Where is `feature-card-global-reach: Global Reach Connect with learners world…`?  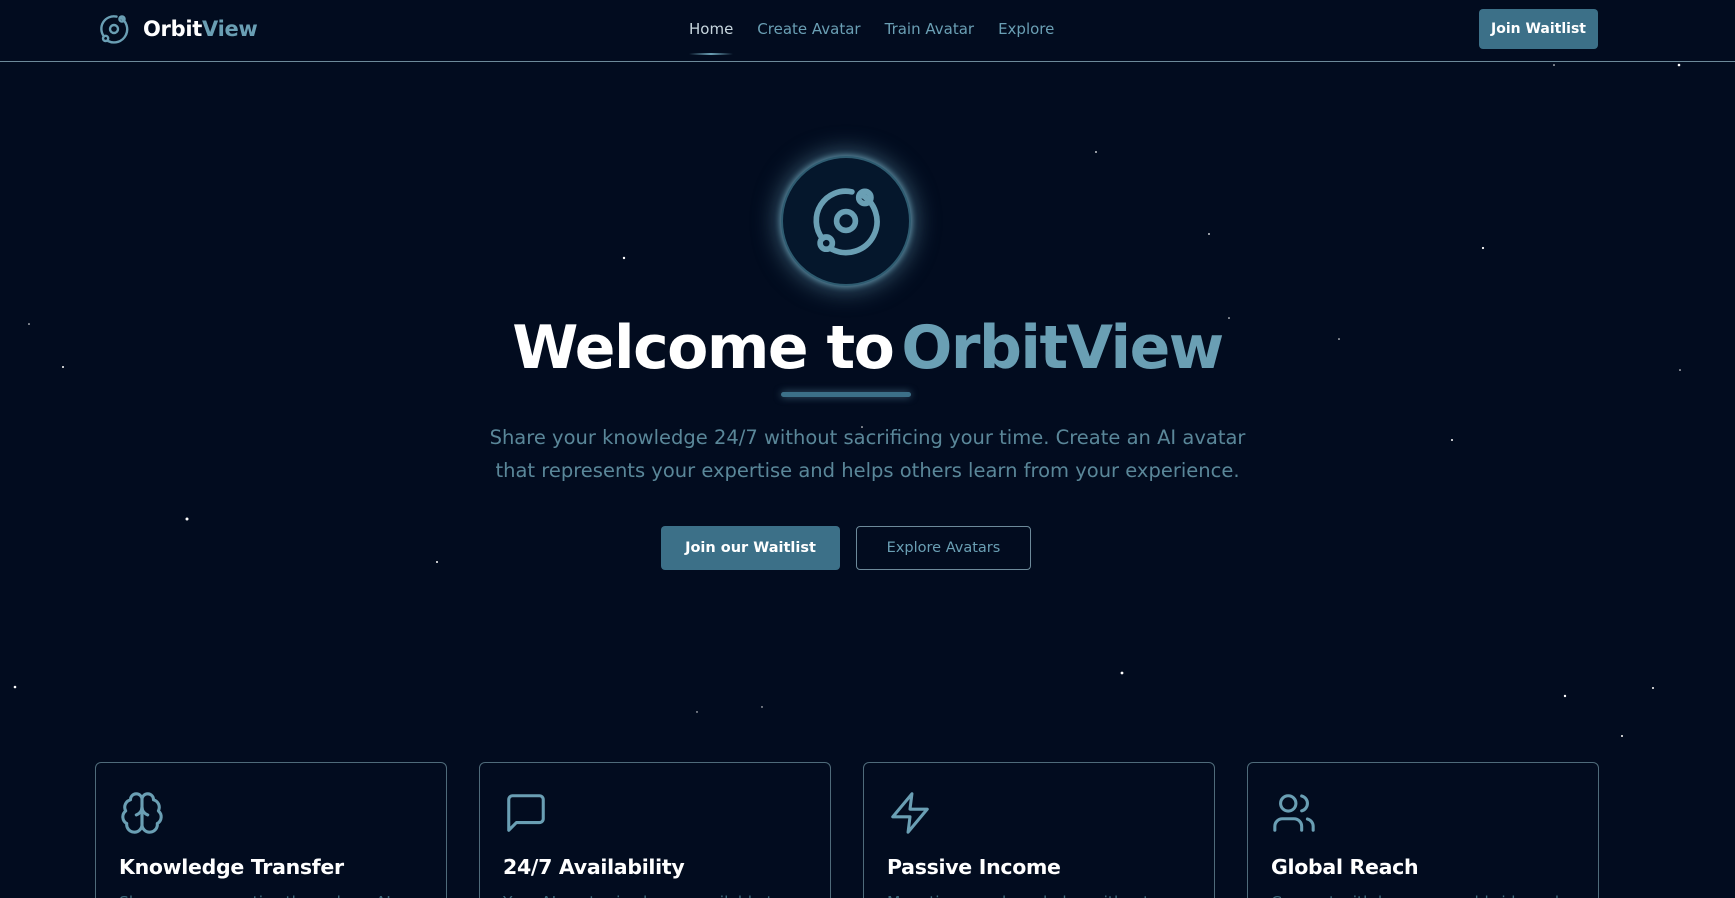
feature-card-global-reach: Global Reach Connect with learners world… is located at coordinates (1423, 830).